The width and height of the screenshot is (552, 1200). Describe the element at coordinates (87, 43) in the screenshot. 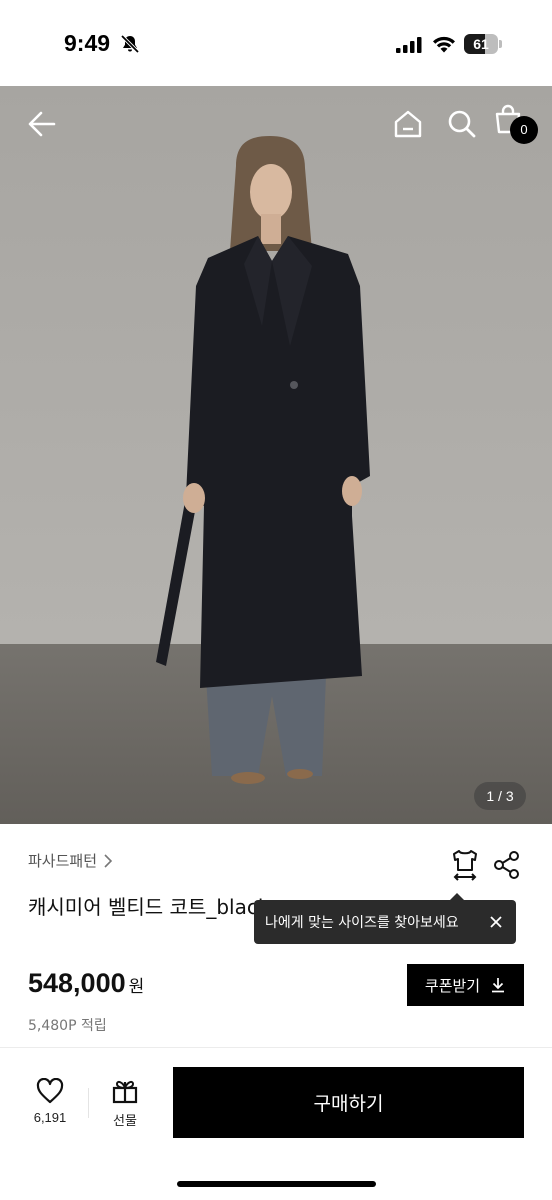

I see `status-time: 9:49` at that location.